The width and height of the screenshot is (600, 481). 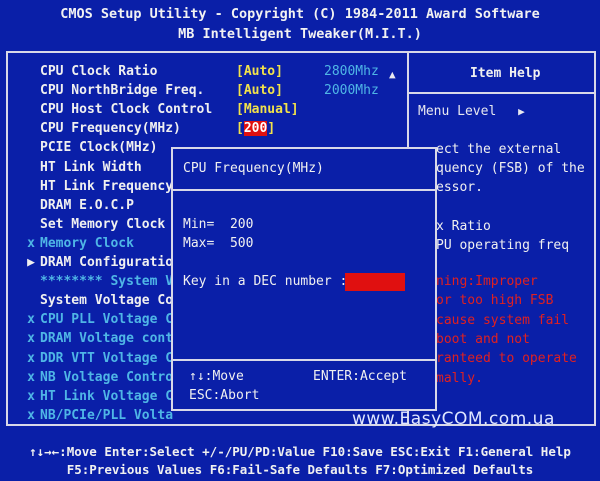 What do you see at coordinates (216, 376) in the screenshot?
I see `move-hint: ↑↓:Move` at bounding box center [216, 376].